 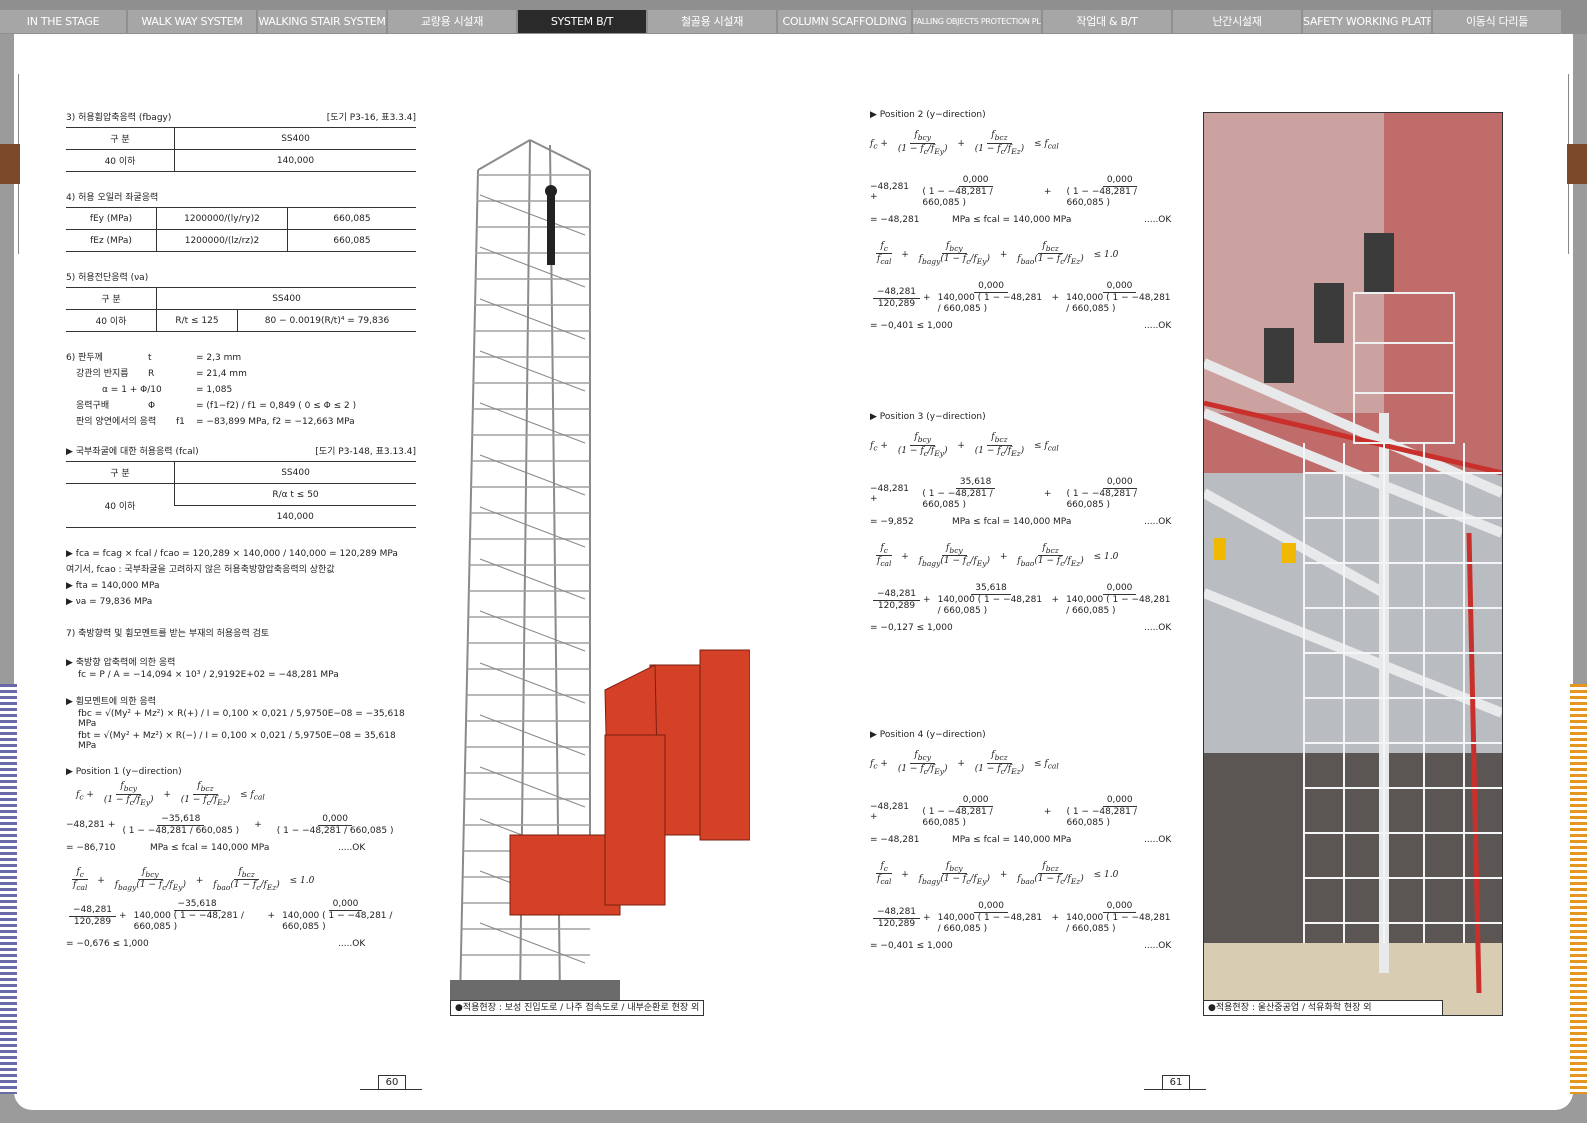 I want to click on result-value: = −86,710, so click(x=91, y=847).